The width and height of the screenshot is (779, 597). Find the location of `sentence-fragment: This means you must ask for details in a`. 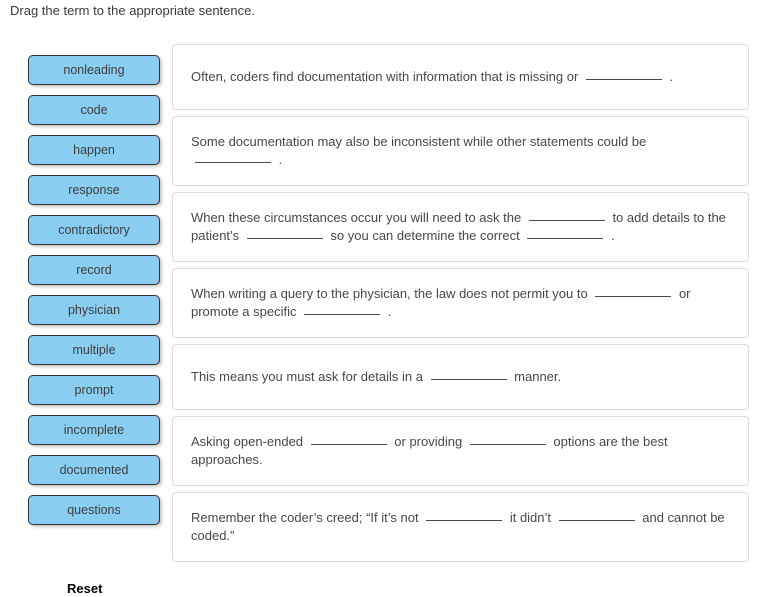

sentence-fragment: This means you must ask for details in a is located at coordinates (309, 376).